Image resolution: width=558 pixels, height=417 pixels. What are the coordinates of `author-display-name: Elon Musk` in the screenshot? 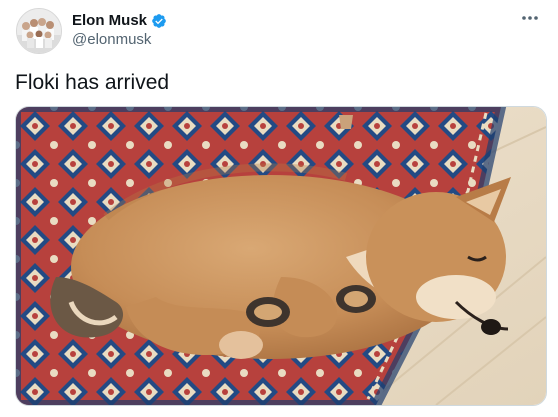 It's located at (109, 21).